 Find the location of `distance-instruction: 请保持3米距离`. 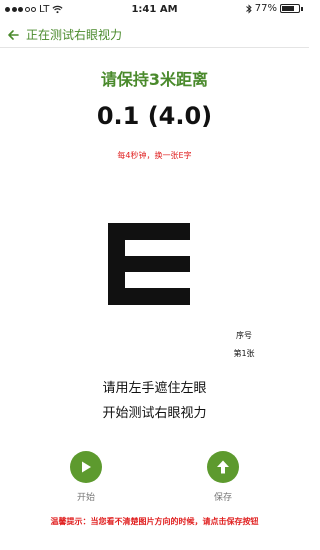

distance-instruction: 请保持3米距离 is located at coordinates (154, 79).